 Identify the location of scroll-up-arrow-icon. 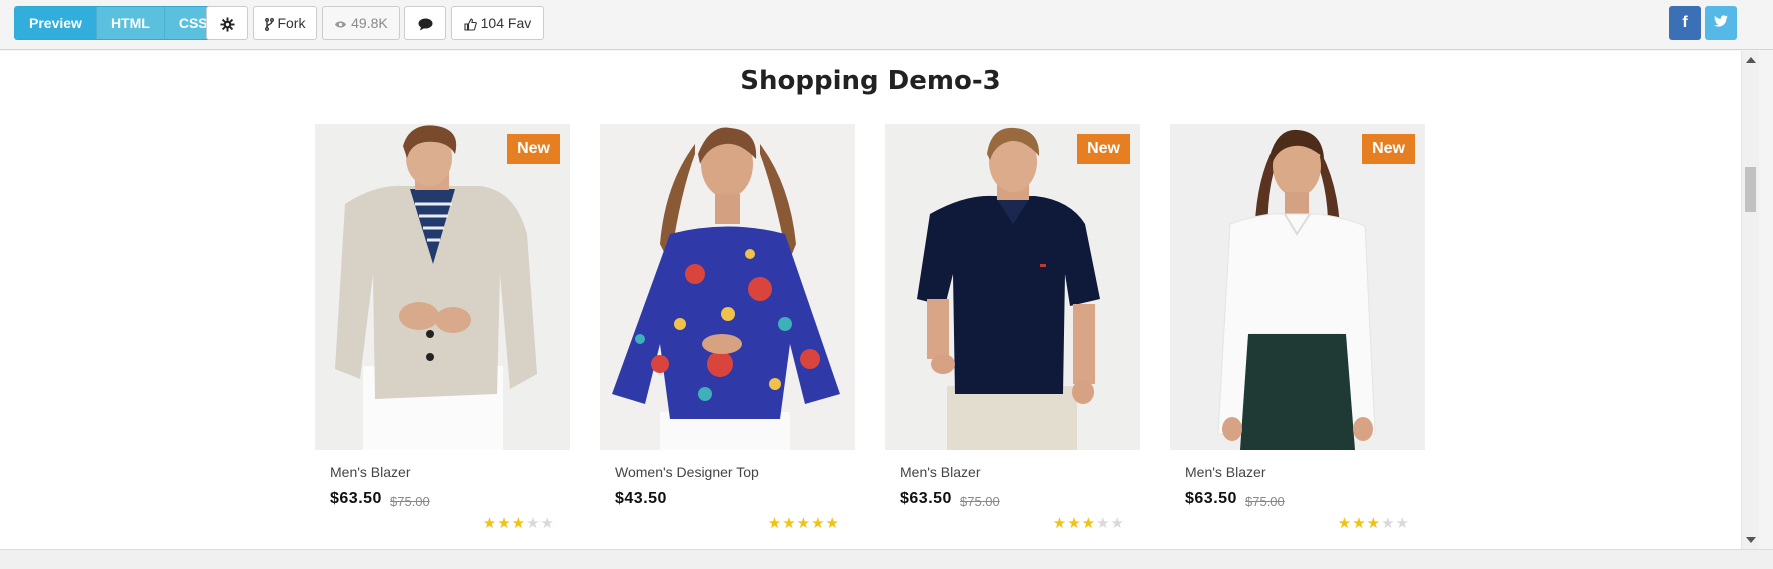
(1751, 60).